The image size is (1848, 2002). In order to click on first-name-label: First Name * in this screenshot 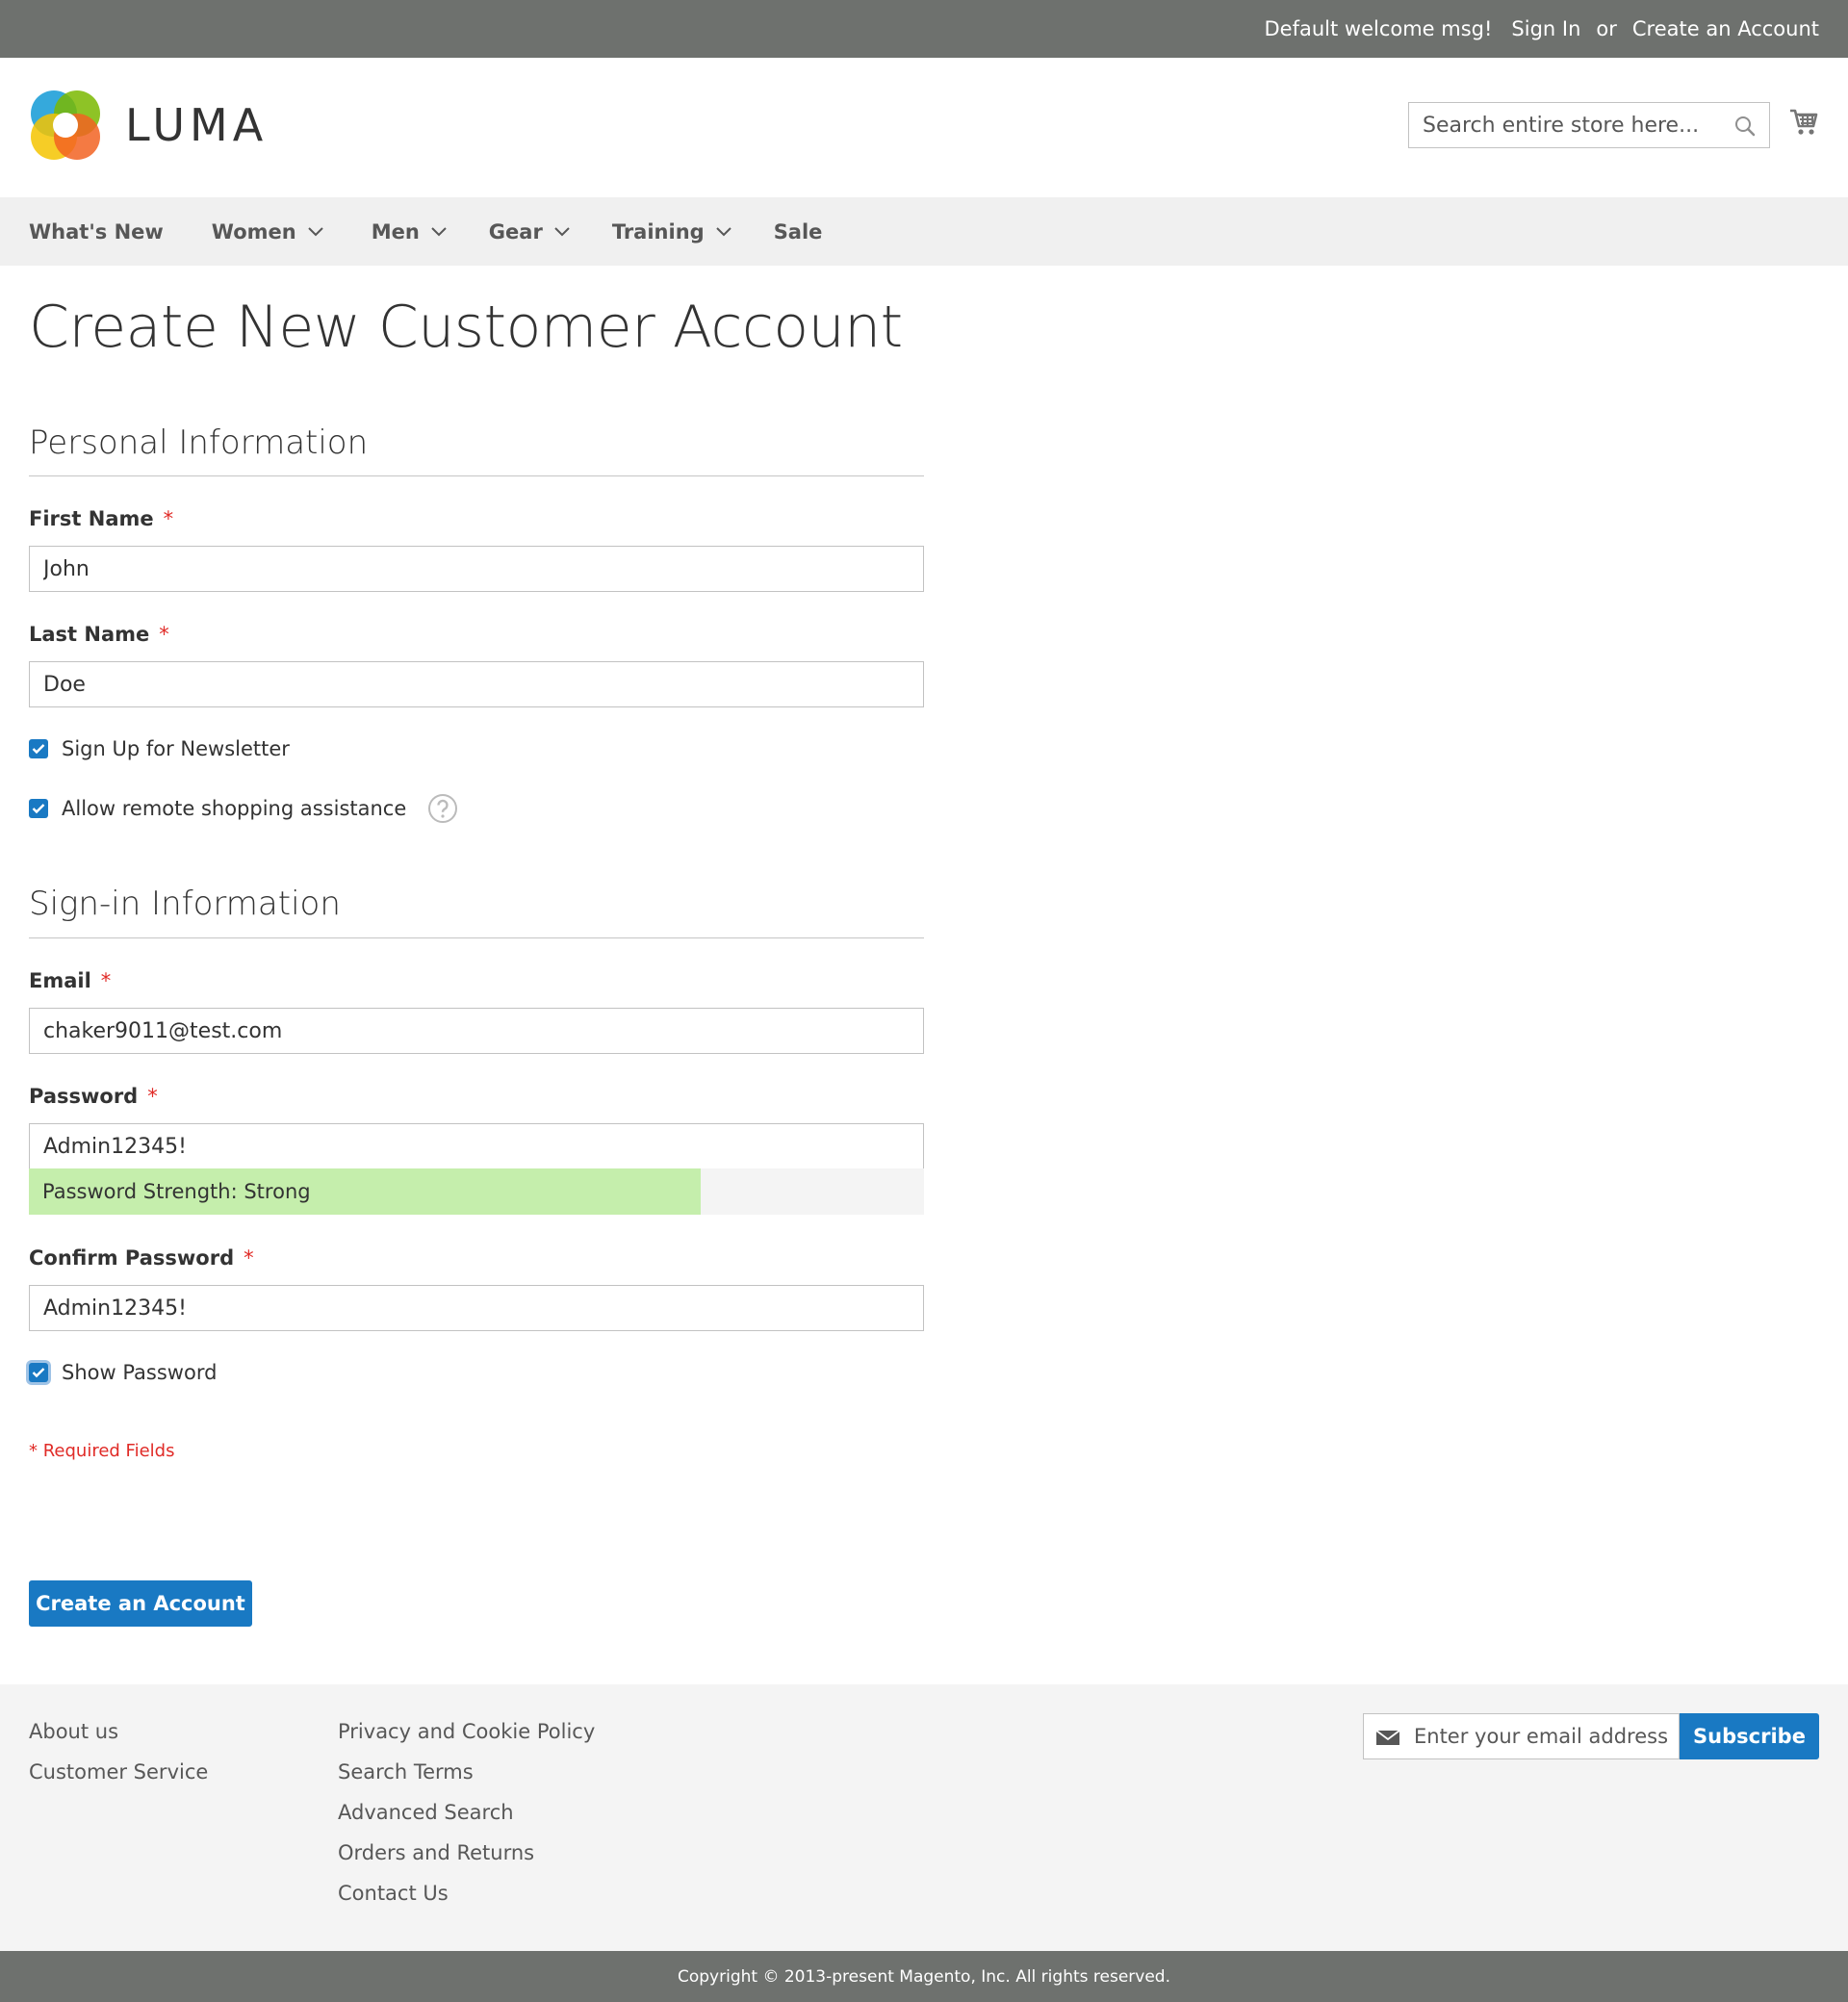, I will do `click(101, 518)`.